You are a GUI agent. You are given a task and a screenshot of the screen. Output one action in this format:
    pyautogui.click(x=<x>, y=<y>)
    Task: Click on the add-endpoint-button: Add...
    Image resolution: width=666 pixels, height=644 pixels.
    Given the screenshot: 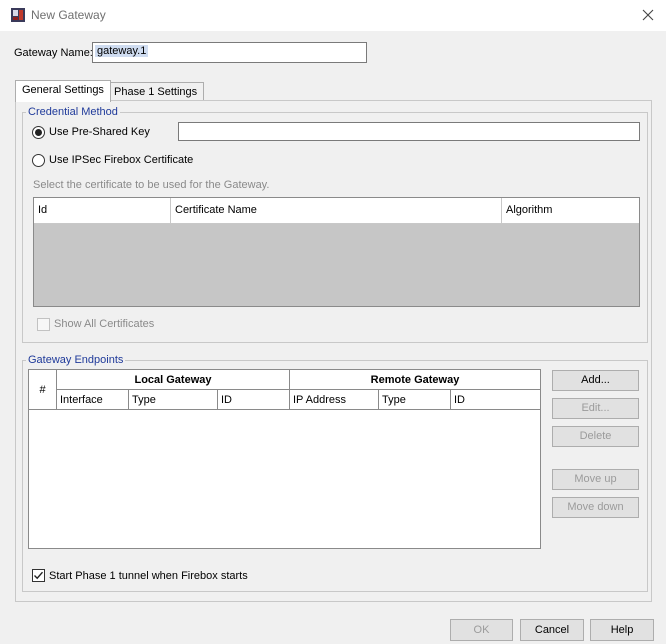 What is the action you would take?
    pyautogui.click(x=595, y=380)
    